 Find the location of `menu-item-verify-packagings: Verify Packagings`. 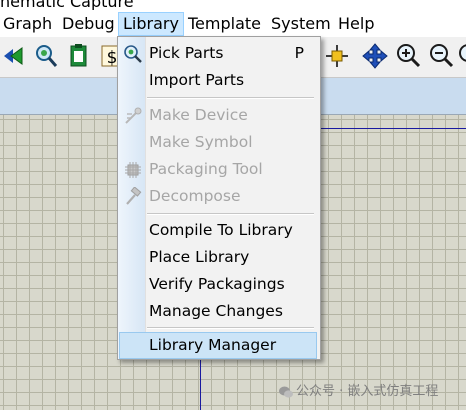

menu-item-verify-packagings: Verify Packagings is located at coordinates (218, 284).